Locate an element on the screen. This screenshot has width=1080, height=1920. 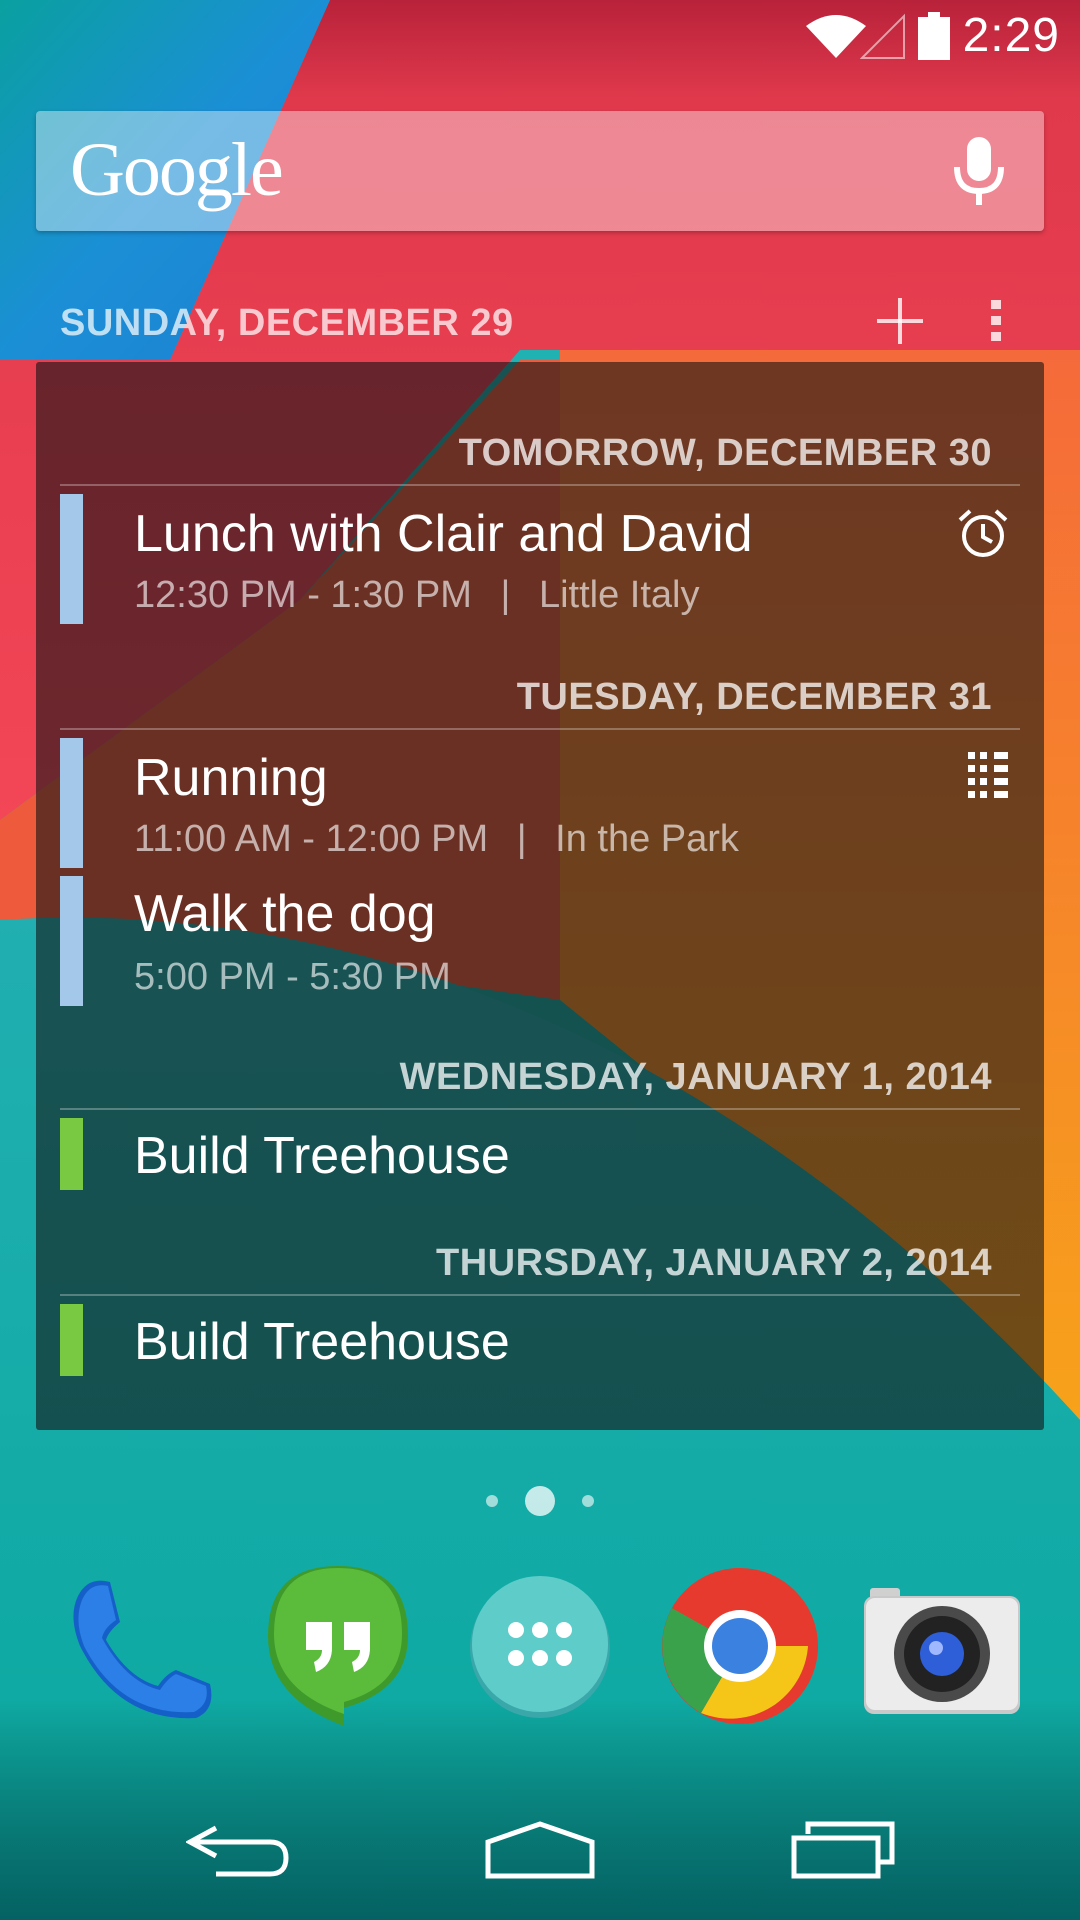
hangouts-icon is located at coordinates (338, 1646).